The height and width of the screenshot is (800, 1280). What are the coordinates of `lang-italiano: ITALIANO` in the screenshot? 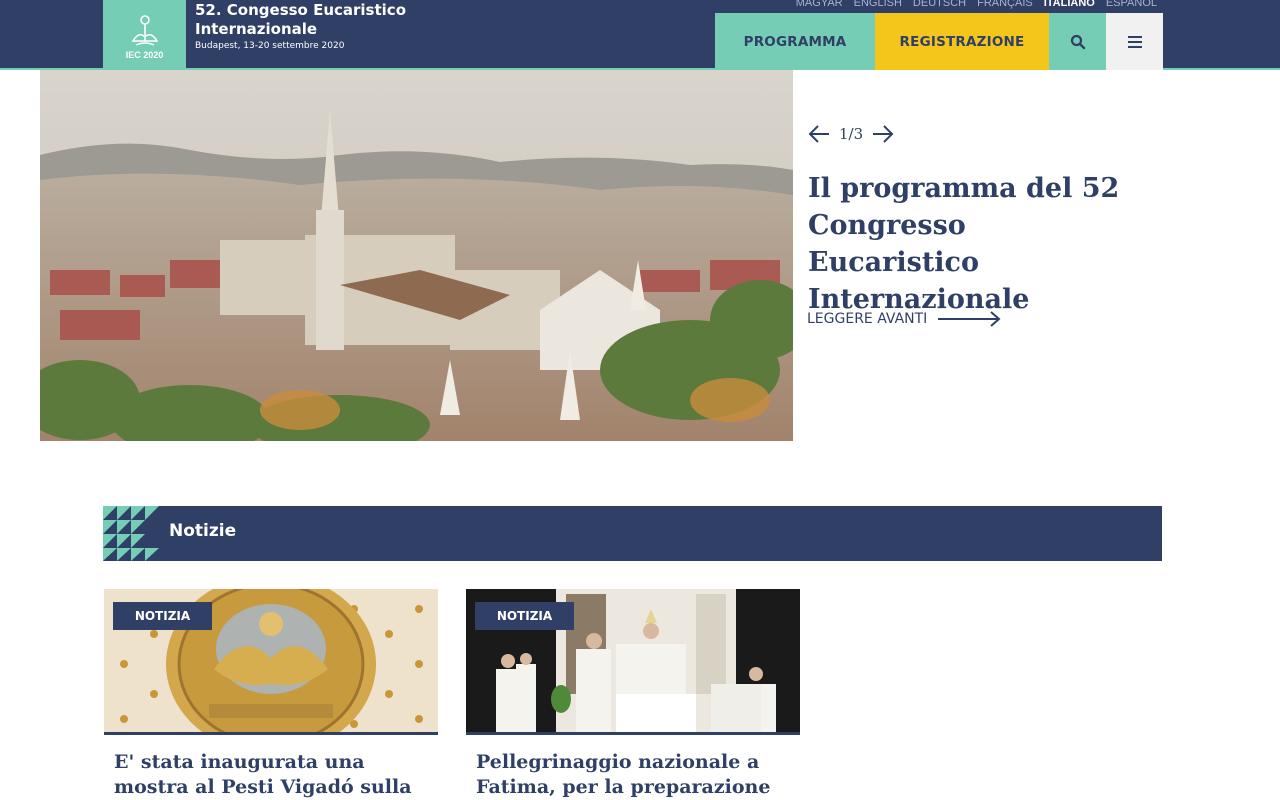 It's located at (1069, 4).